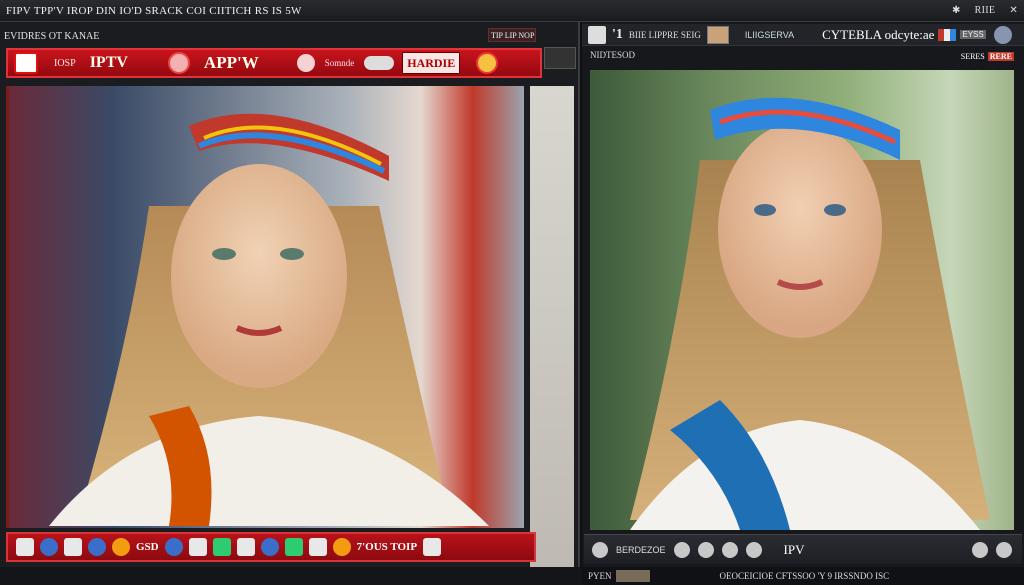 This screenshot has width=1024, height=585. I want to click on window-icon, so click(197, 547).